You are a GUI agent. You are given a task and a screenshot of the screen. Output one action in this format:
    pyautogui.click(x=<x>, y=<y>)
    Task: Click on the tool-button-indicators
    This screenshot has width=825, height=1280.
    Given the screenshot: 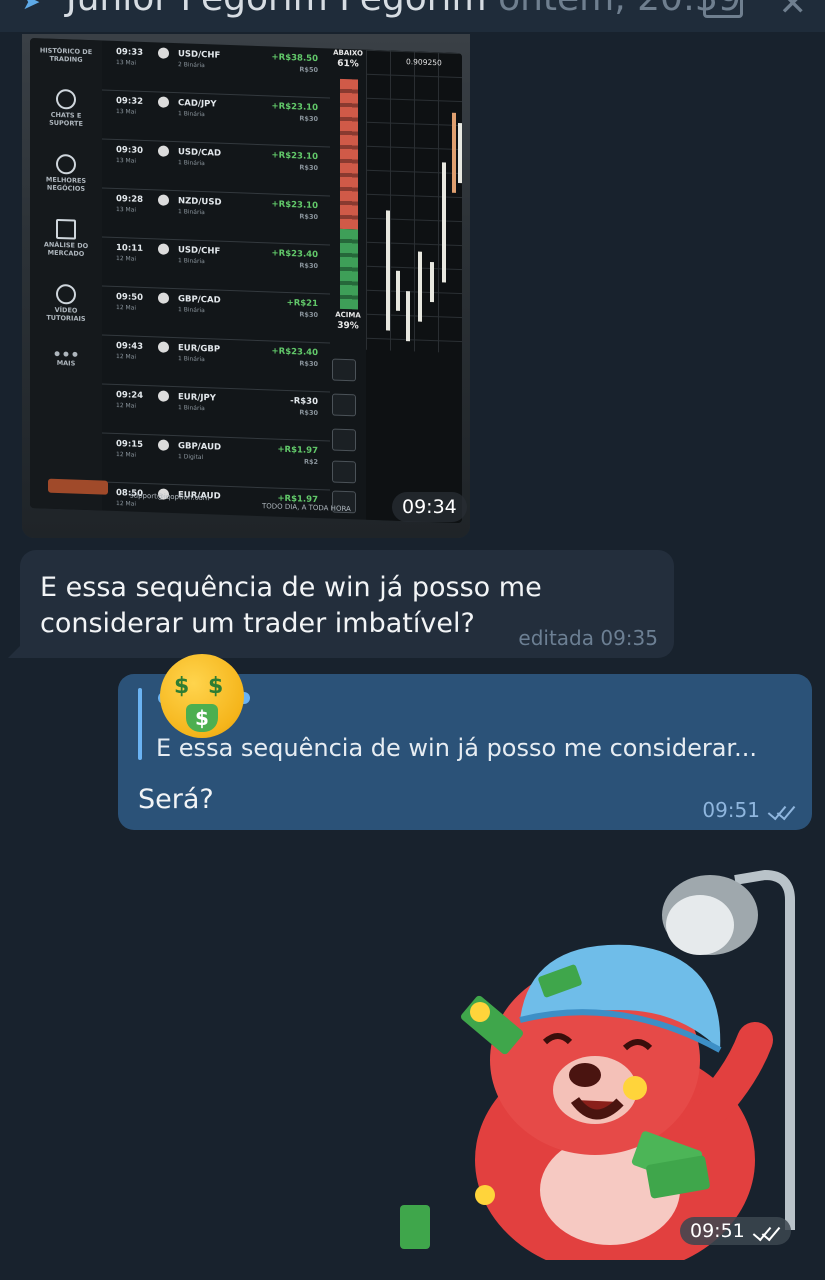 What is the action you would take?
    pyautogui.click(x=344, y=370)
    